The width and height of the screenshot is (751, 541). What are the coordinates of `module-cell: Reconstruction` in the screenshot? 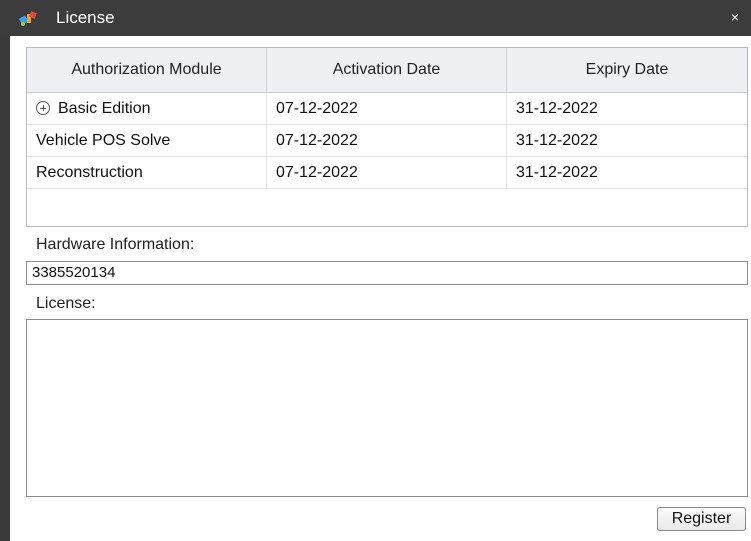 It's located at (147, 172).